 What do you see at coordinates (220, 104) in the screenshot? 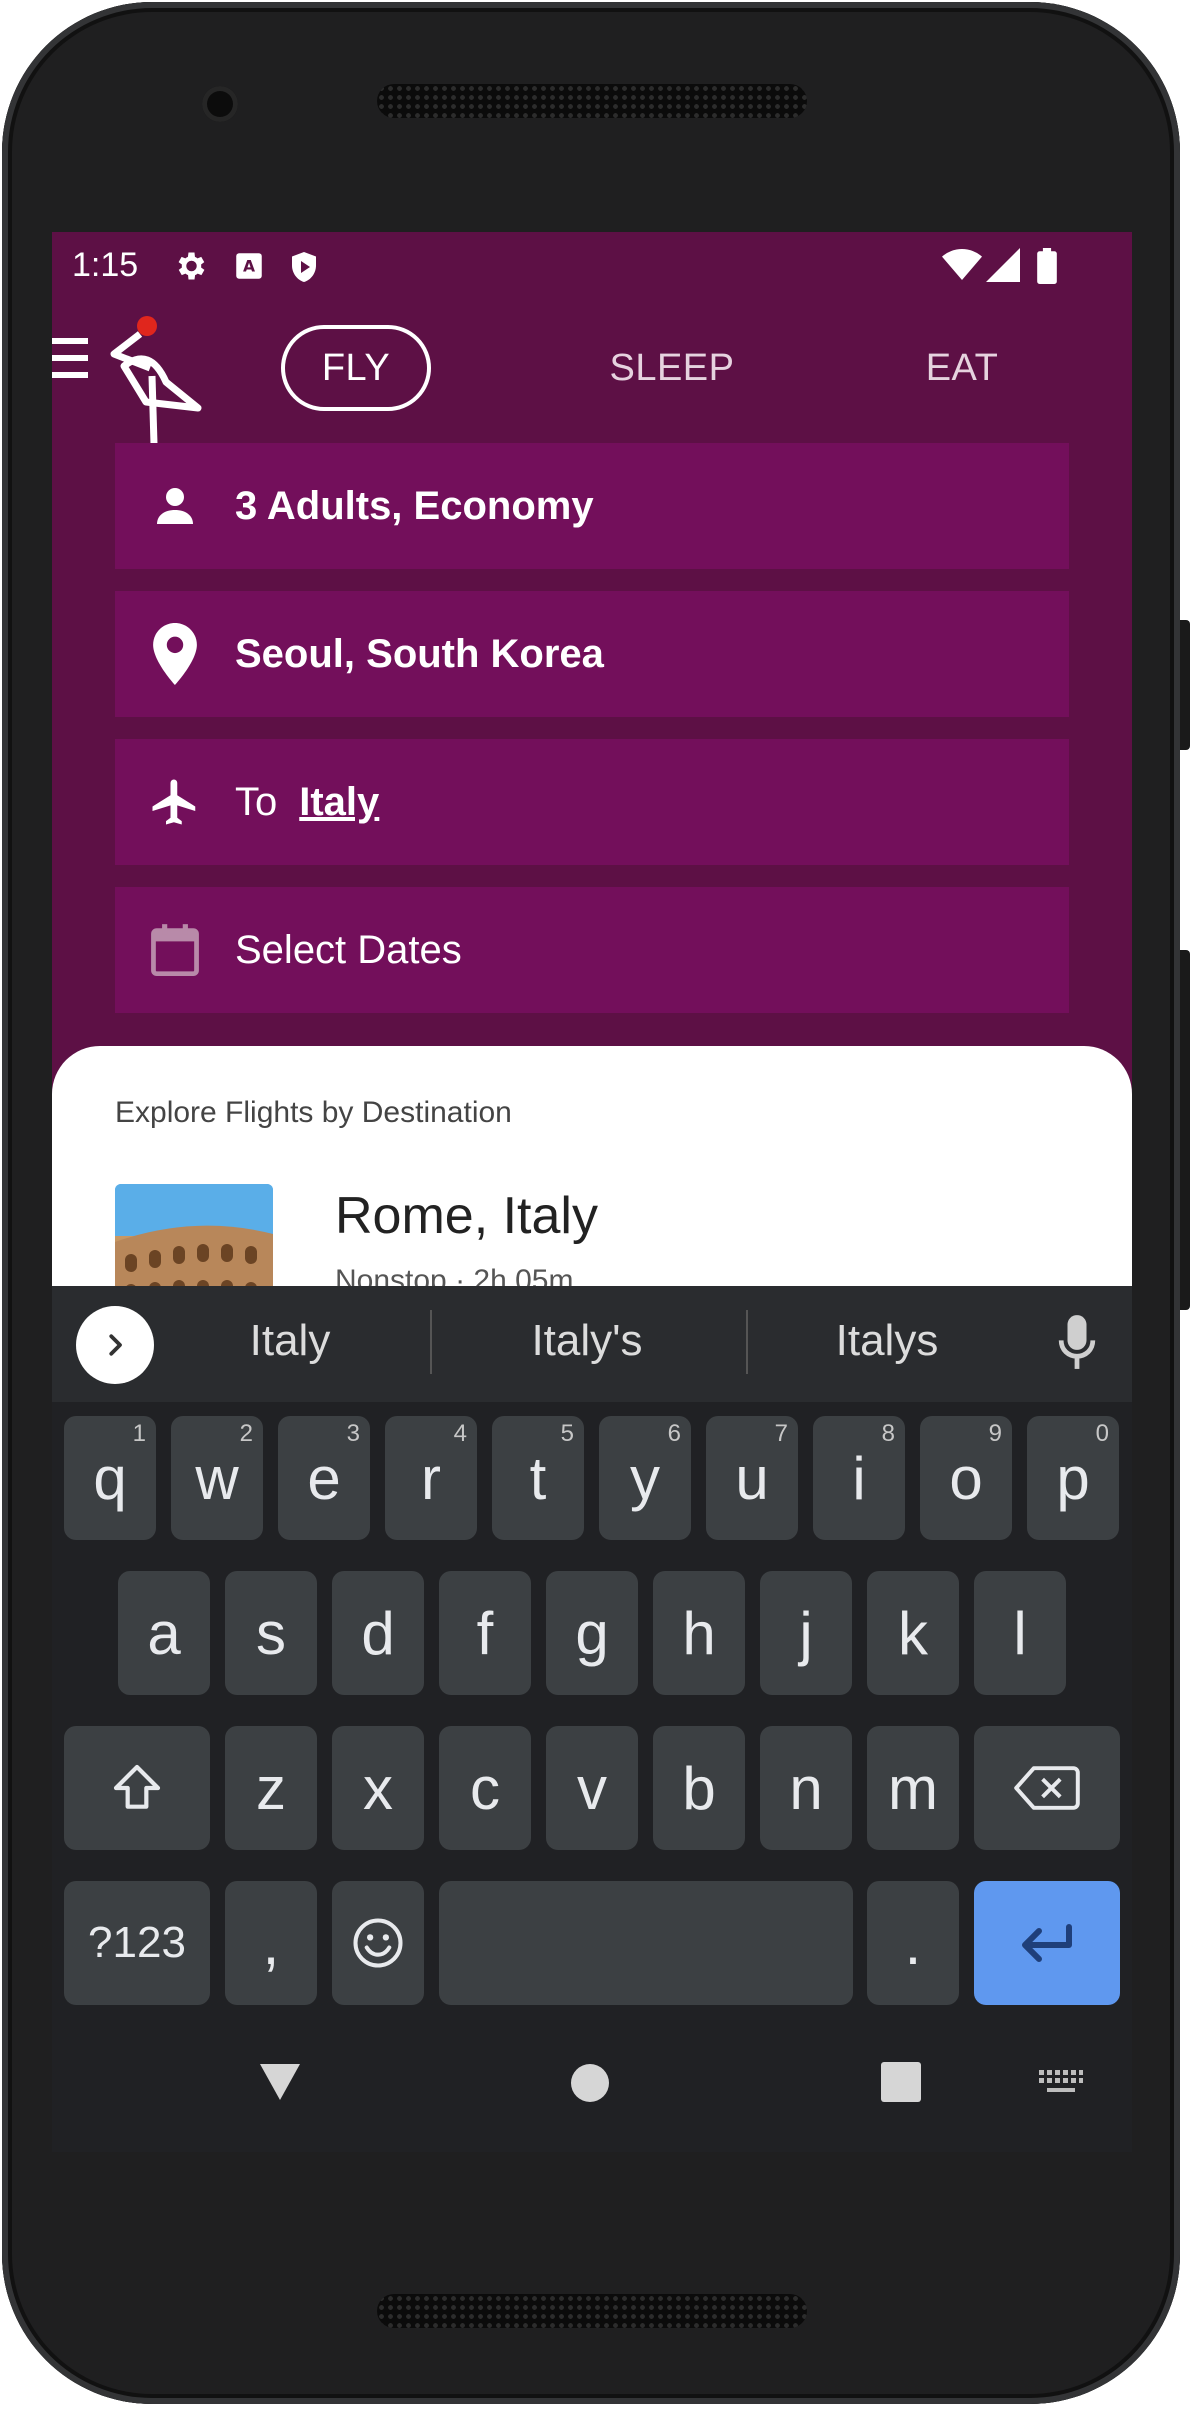
I see `front-camera` at bounding box center [220, 104].